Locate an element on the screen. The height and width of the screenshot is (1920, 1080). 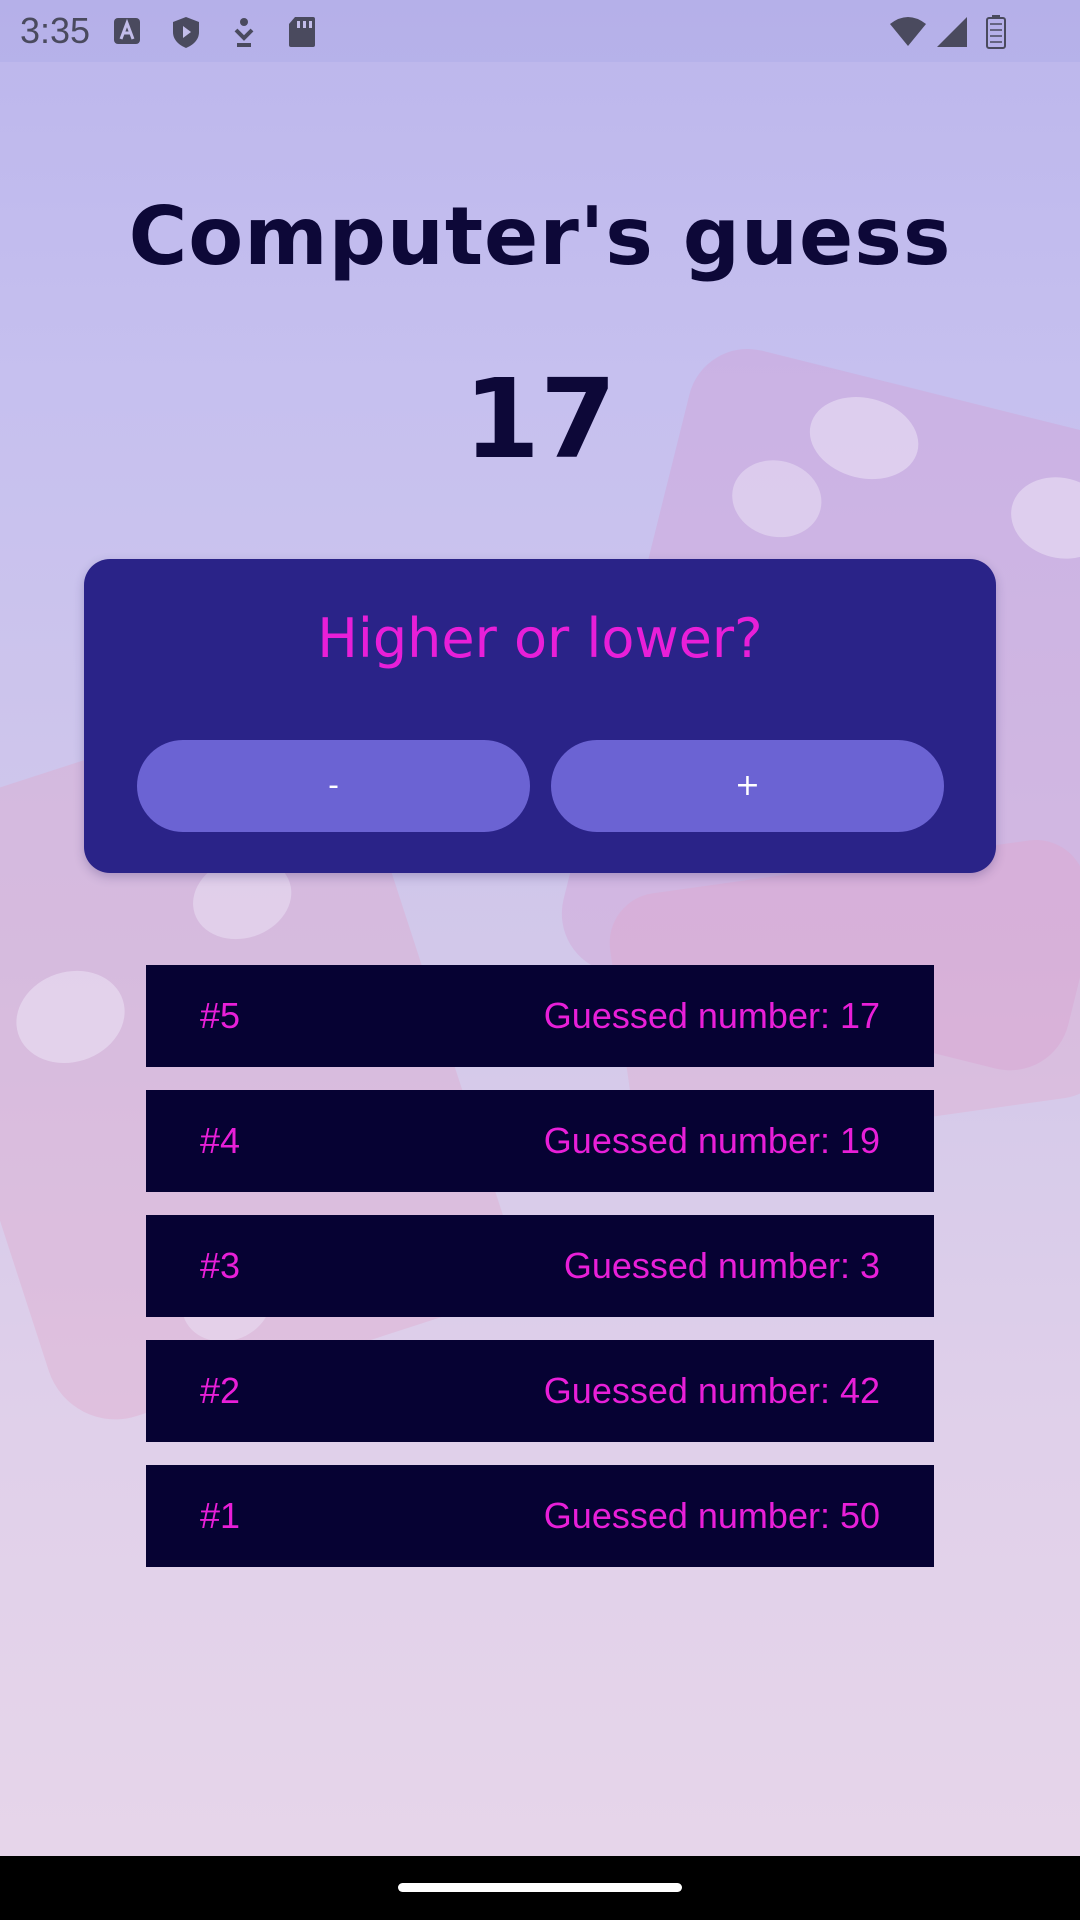
shield-icon is located at coordinates (186, 32).